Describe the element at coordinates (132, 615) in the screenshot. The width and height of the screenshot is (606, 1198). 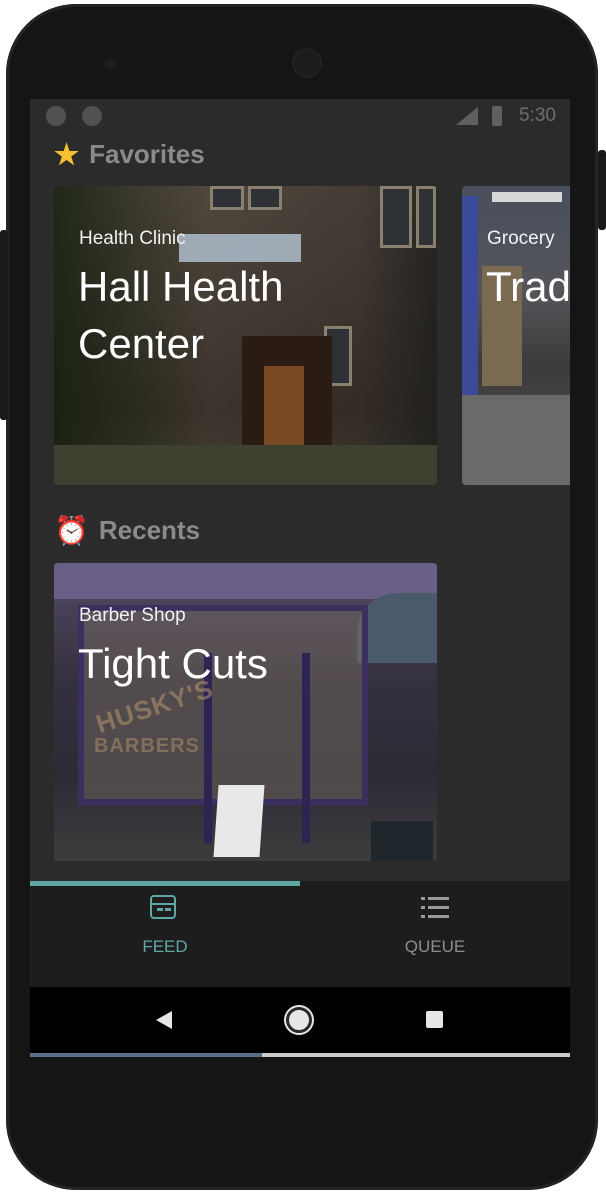
I see `card-category: Barber Shop` at that location.